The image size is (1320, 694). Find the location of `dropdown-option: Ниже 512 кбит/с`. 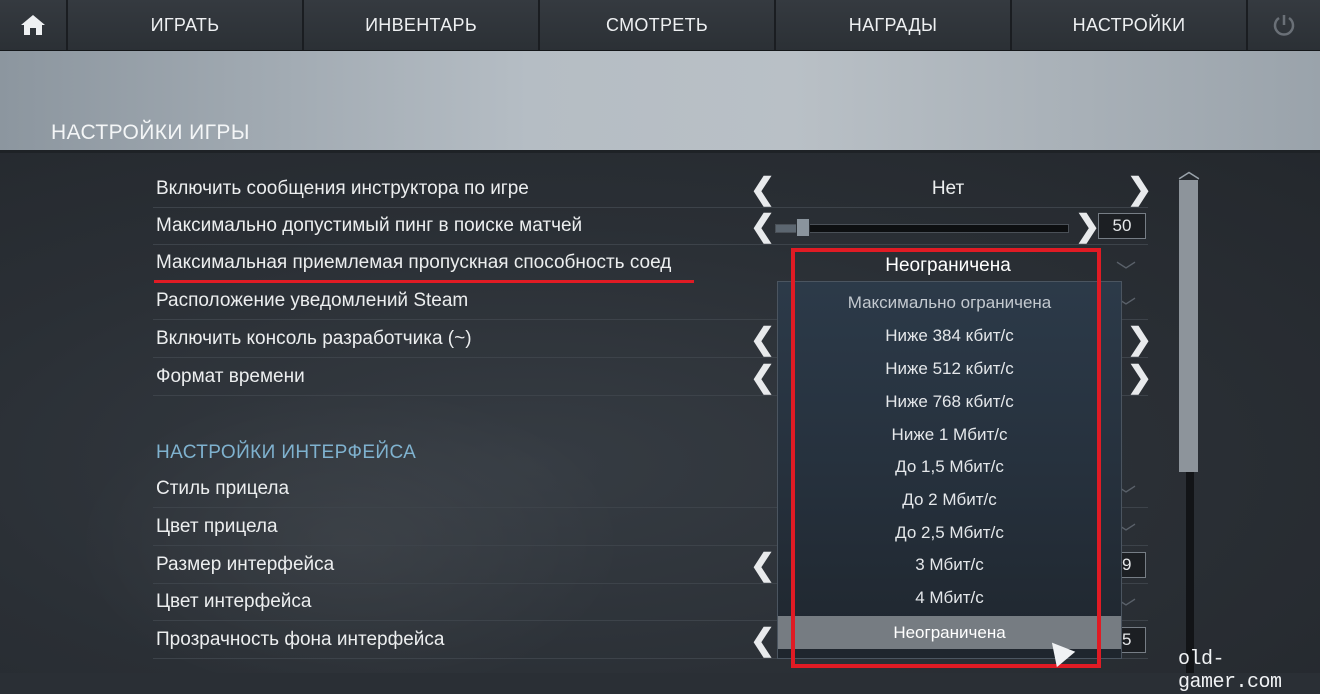

dropdown-option: Ниже 512 кбит/с is located at coordinates (949, 368).